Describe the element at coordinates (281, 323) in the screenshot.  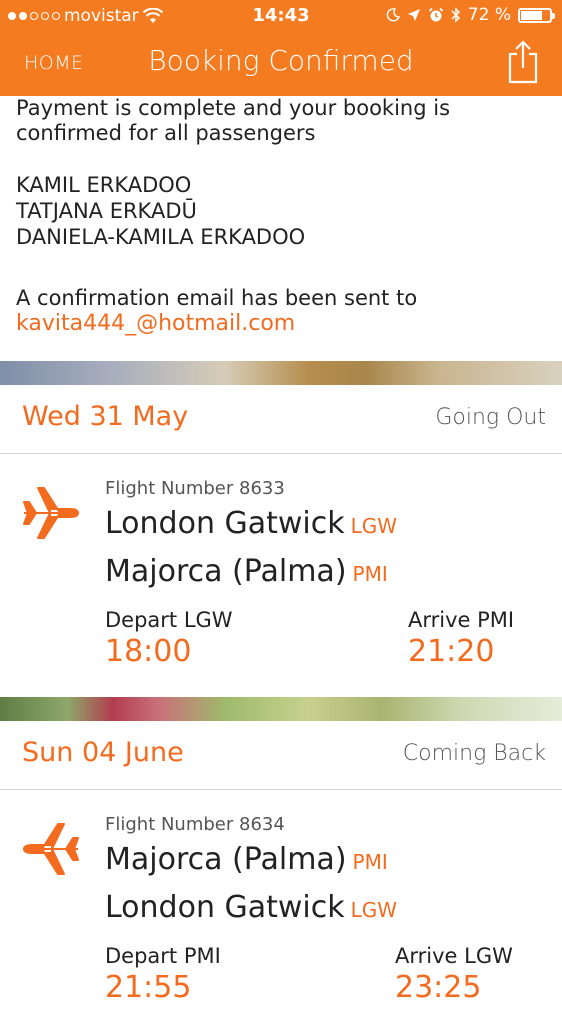
I see `email-link: kavita444_@hotmail.com` at that location.